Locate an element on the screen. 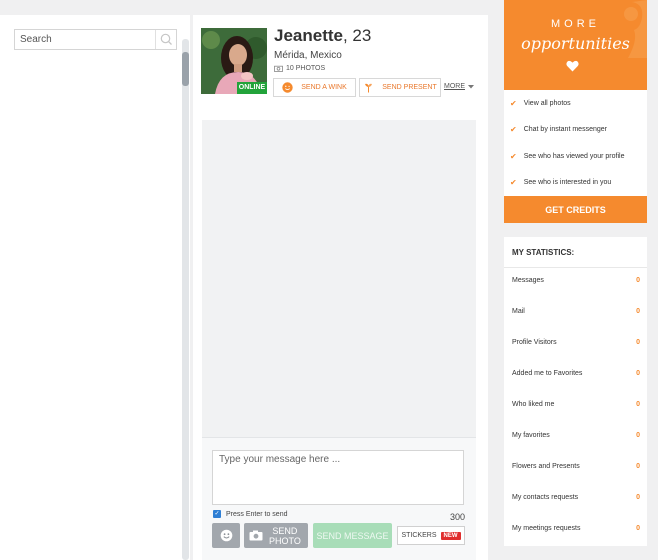 The height and width of the screenshot is (560, 658). benefit-label: See who has viewed your profile is located at coordinates (574, 156).